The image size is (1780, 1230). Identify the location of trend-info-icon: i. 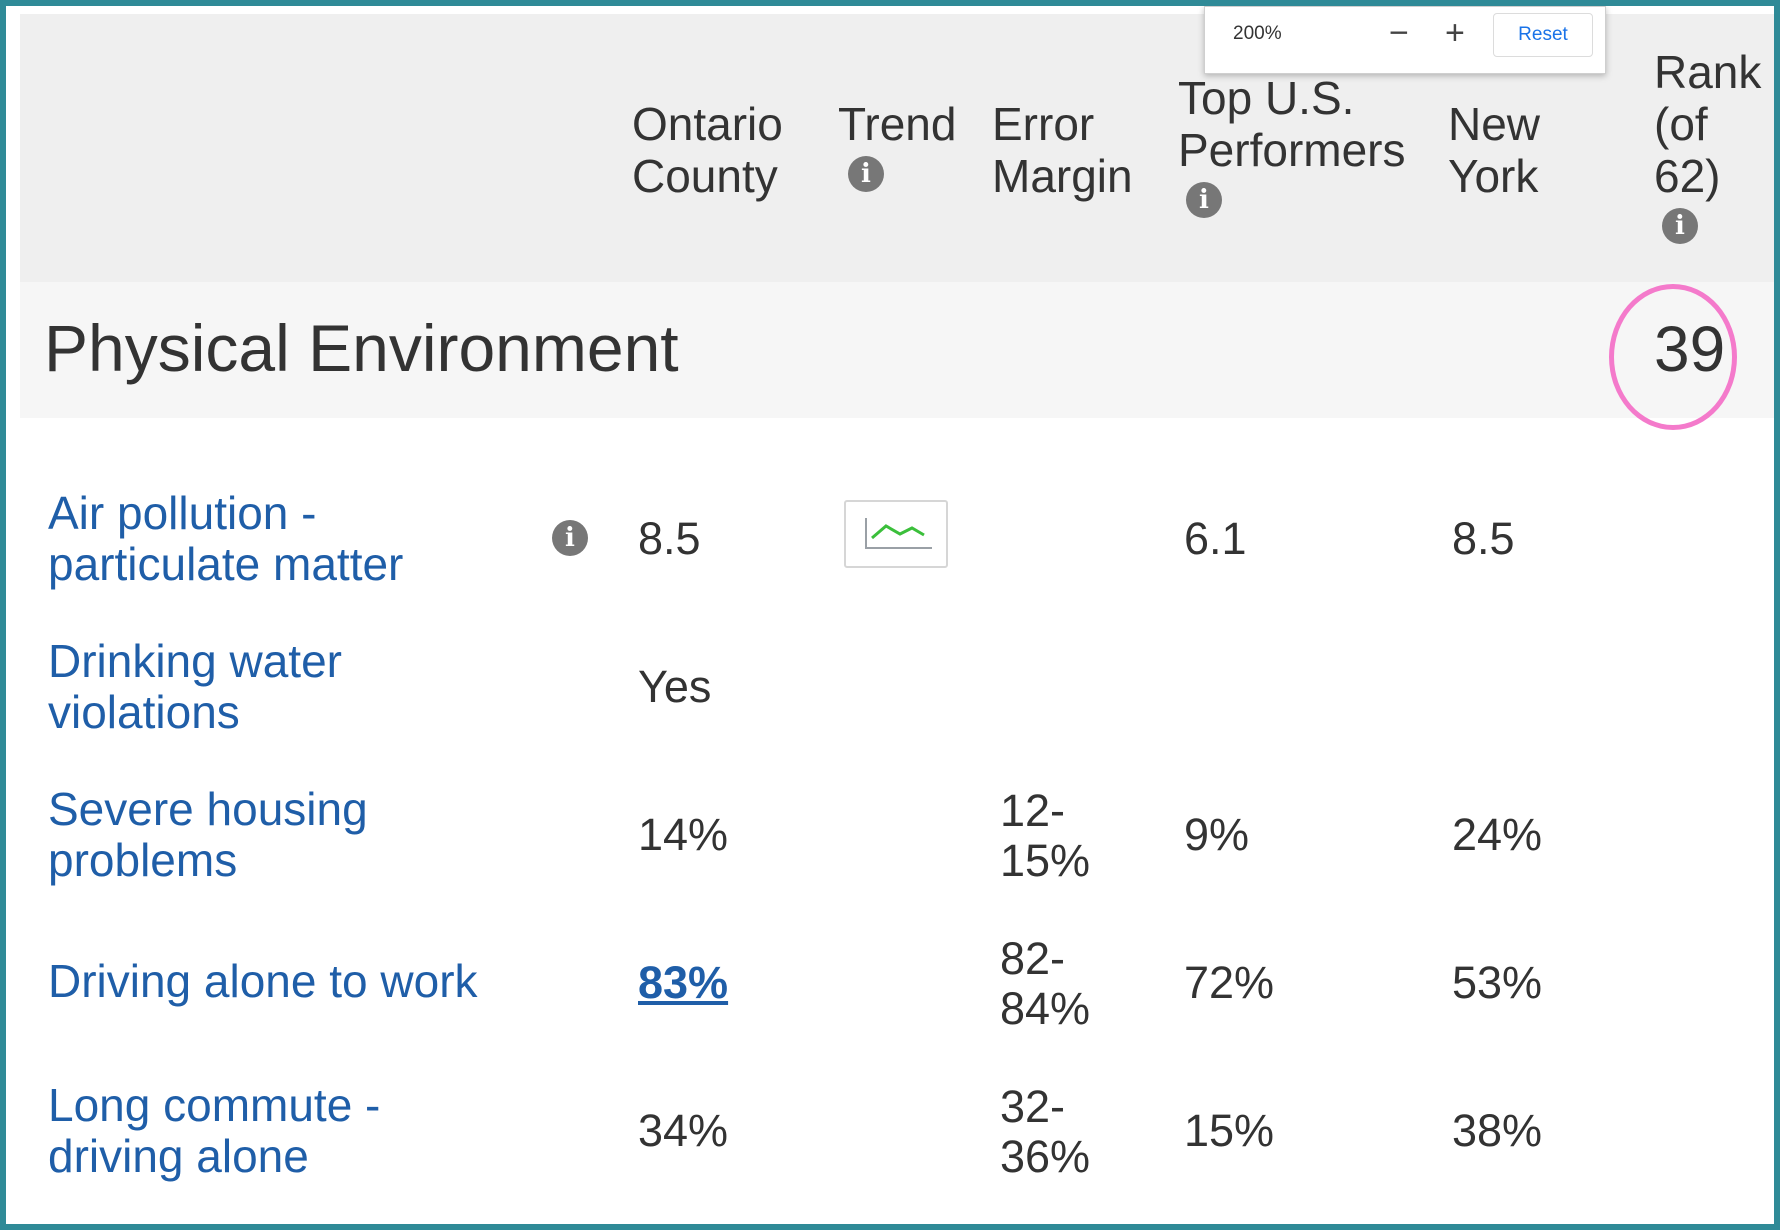
(866, 174).